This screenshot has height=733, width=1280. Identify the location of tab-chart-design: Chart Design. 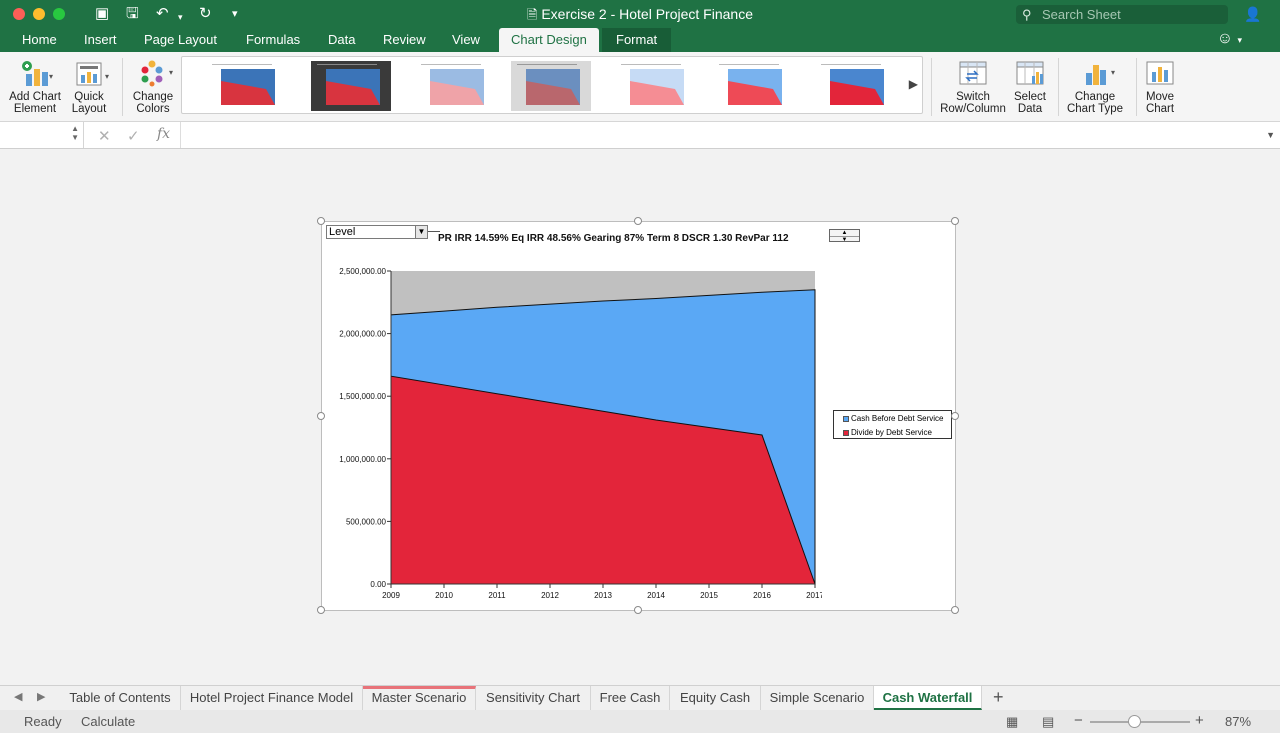
(549, 40).